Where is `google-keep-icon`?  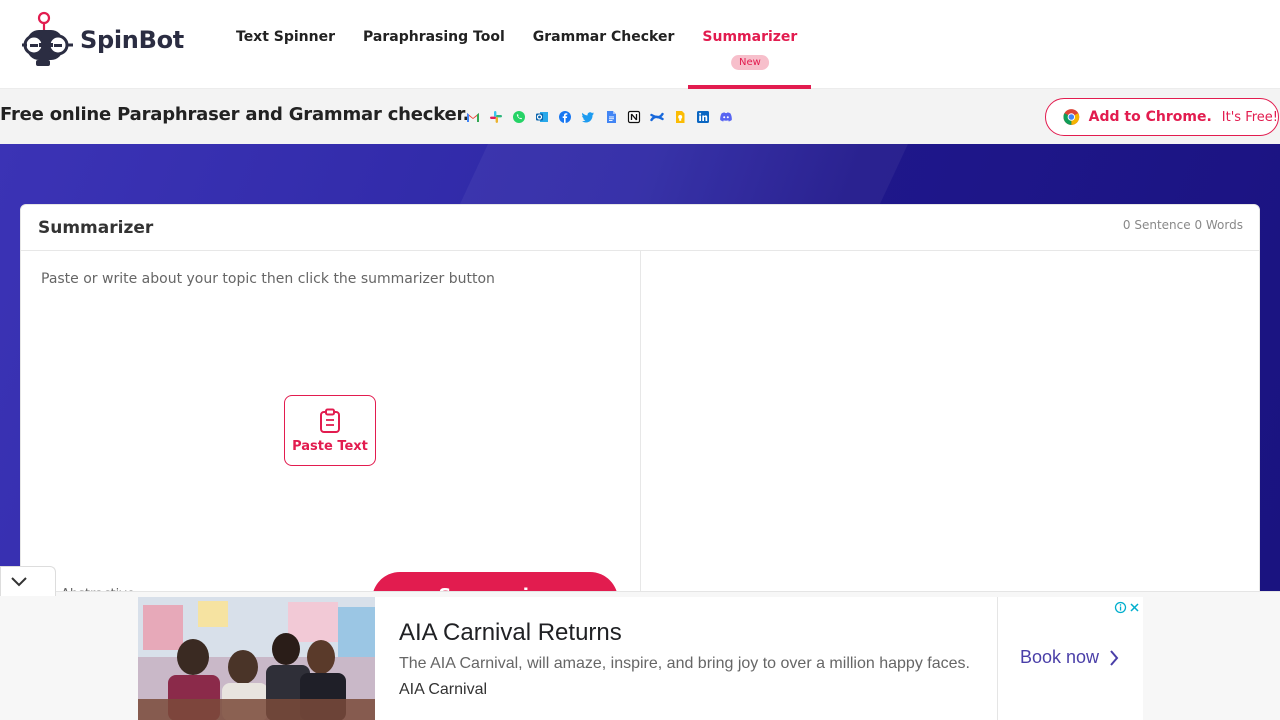 google-keep-icon is located at coordinates (680, 116).